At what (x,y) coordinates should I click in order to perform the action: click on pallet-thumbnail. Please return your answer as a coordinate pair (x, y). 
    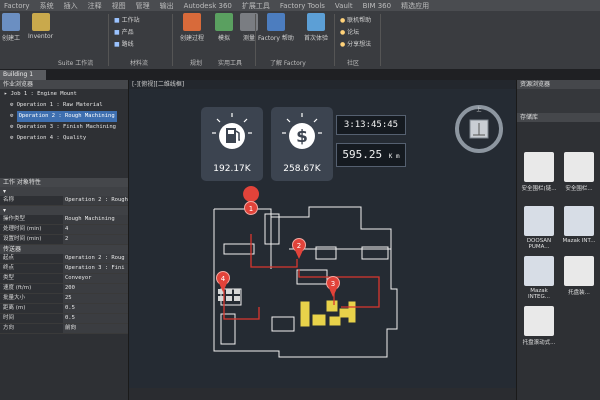
    Looking at the image, I should click on (579, 271).